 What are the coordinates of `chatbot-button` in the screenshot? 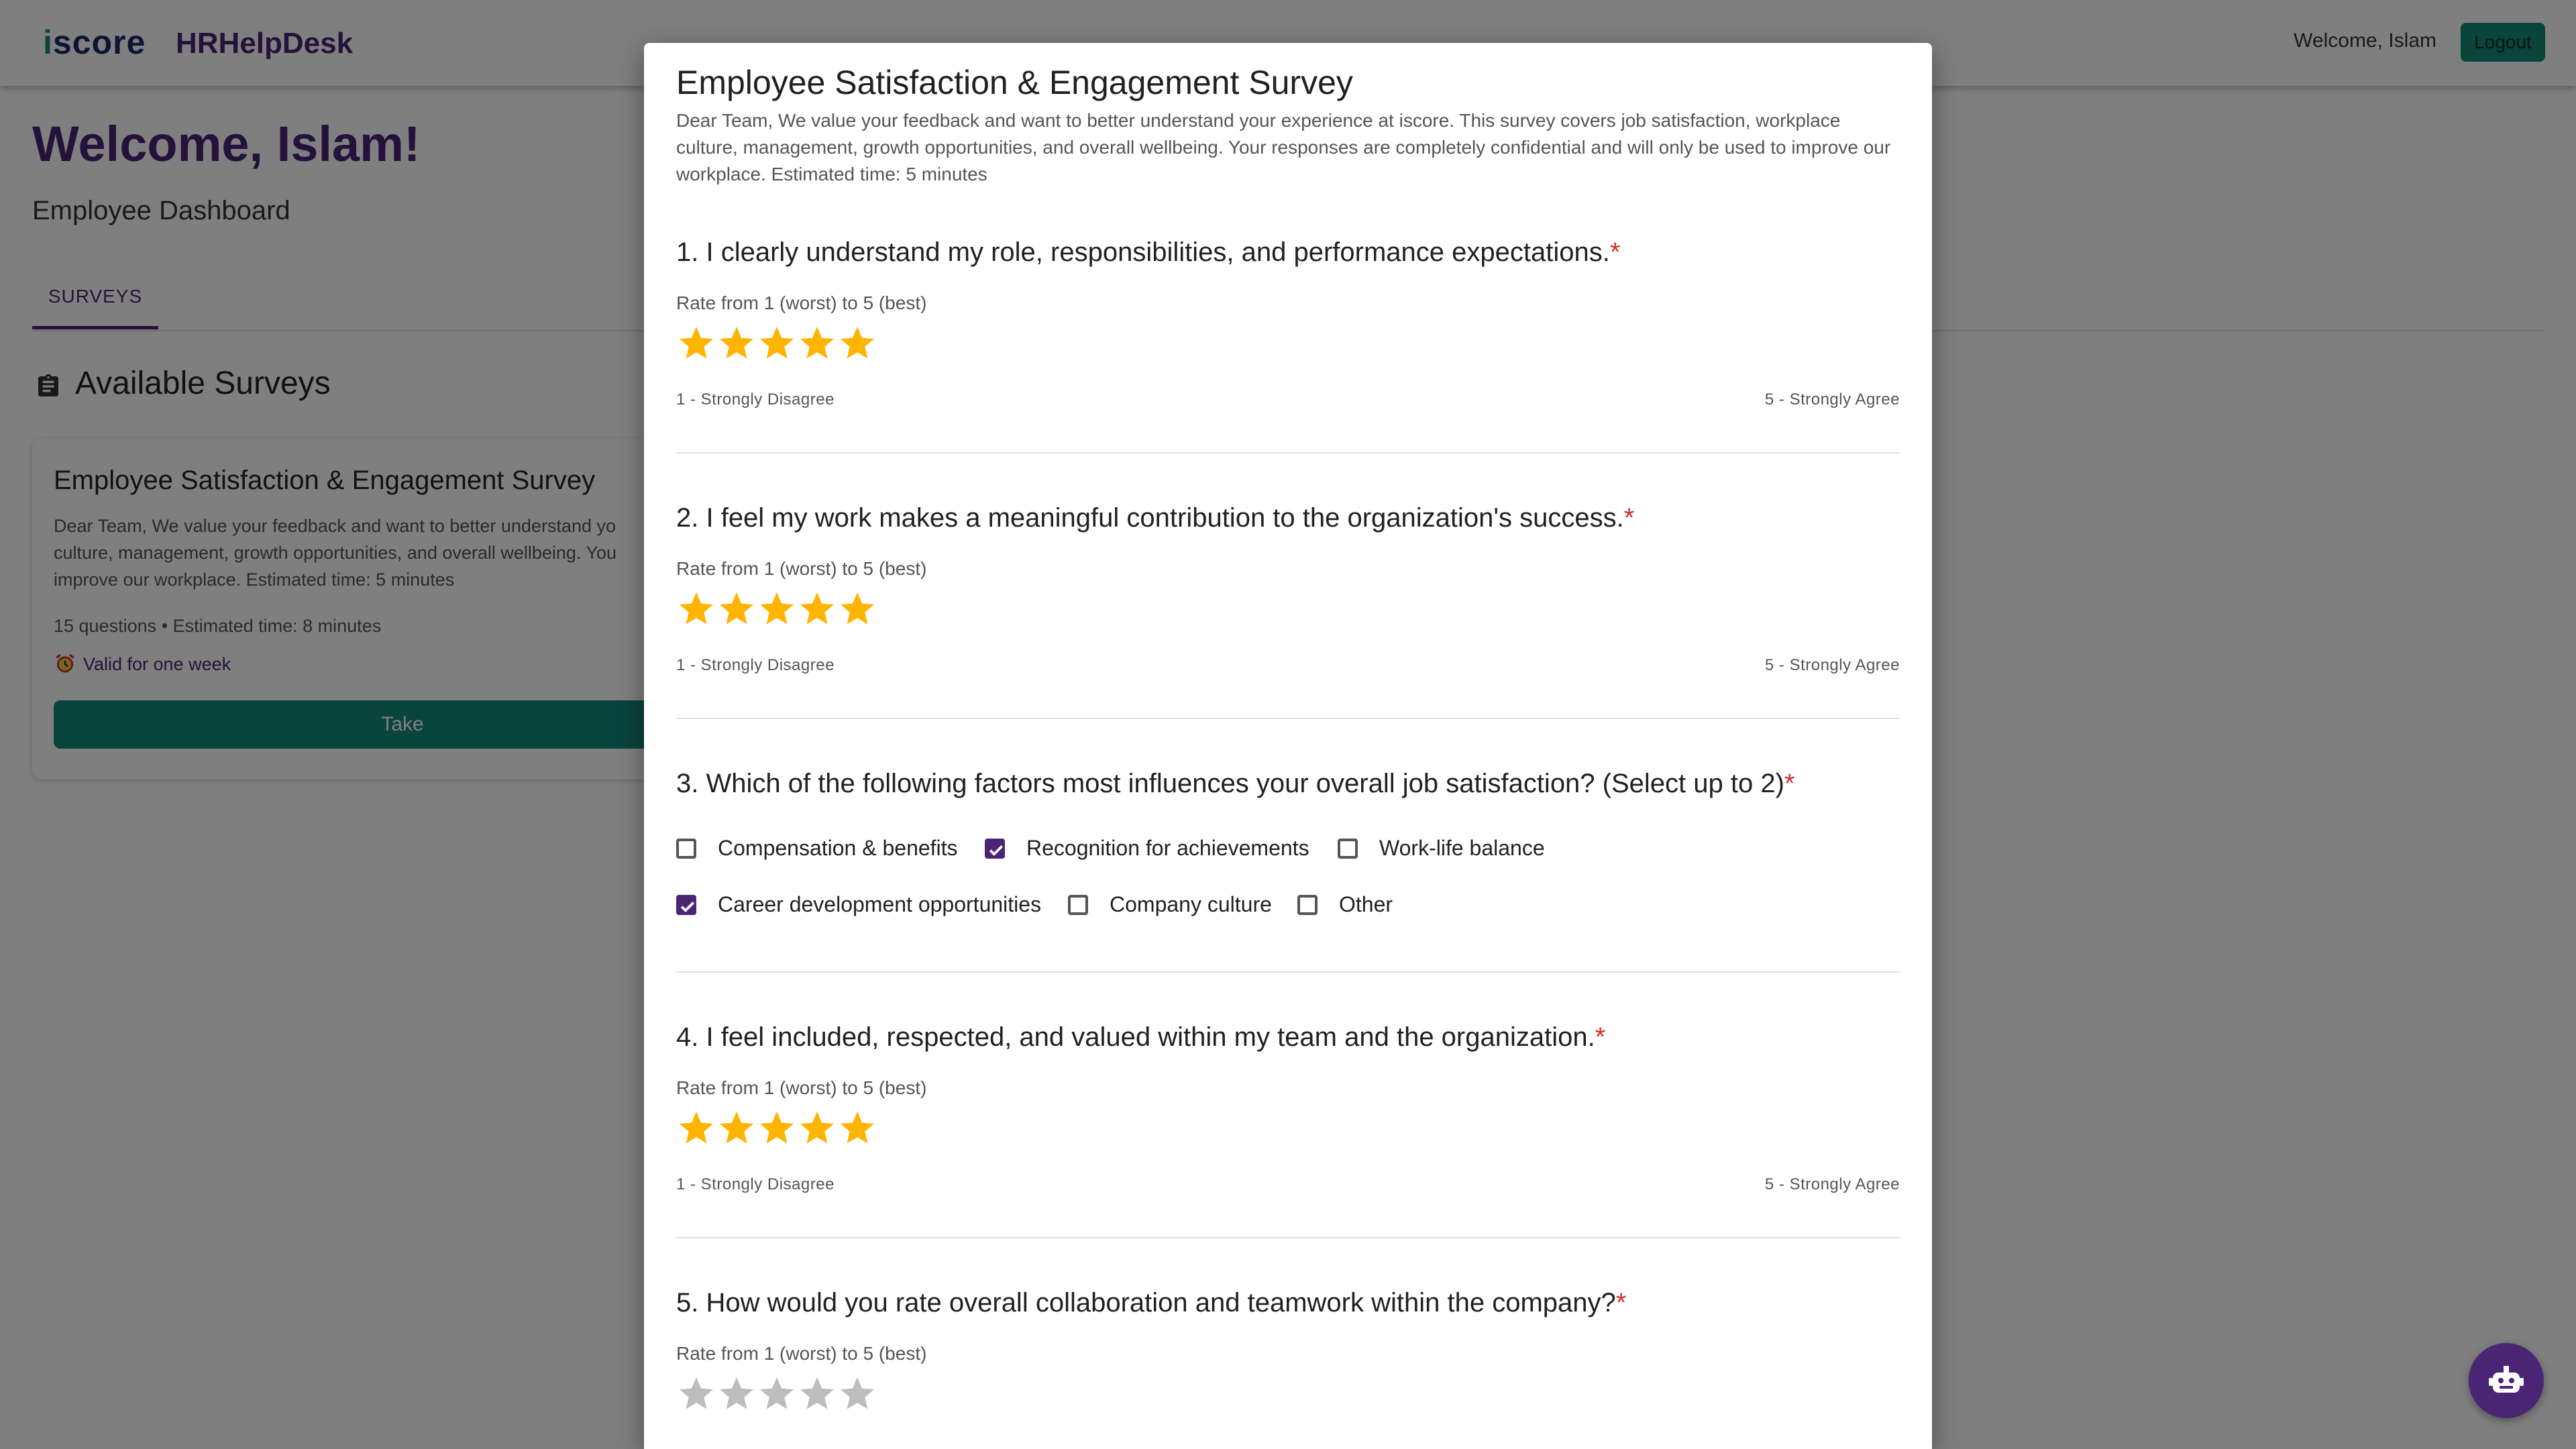 It's located at (2506, 1380).